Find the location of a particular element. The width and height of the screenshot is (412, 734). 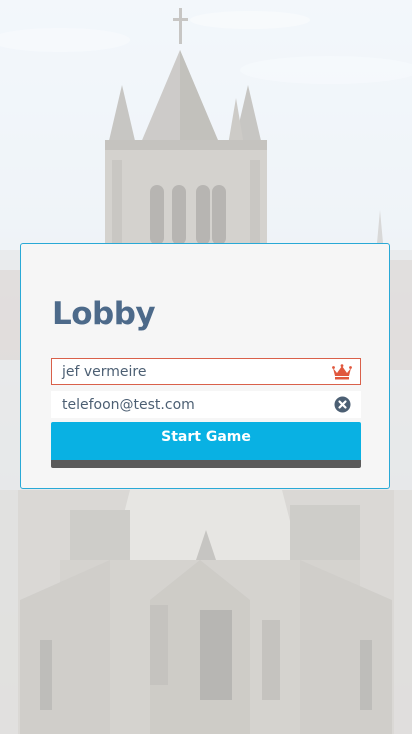

player-row-guest: telefoon@test.com is located at coordinates (206, 404).